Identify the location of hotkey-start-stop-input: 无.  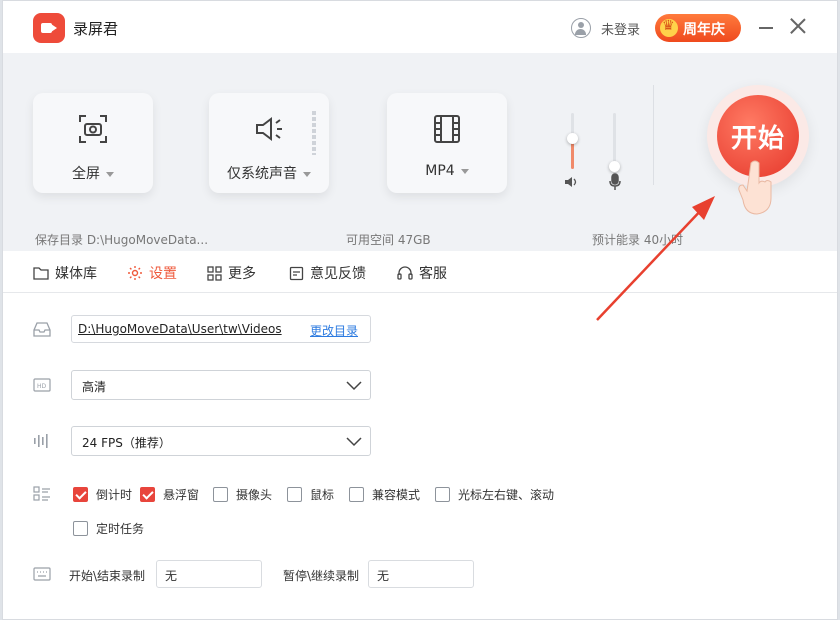
(209, 574).